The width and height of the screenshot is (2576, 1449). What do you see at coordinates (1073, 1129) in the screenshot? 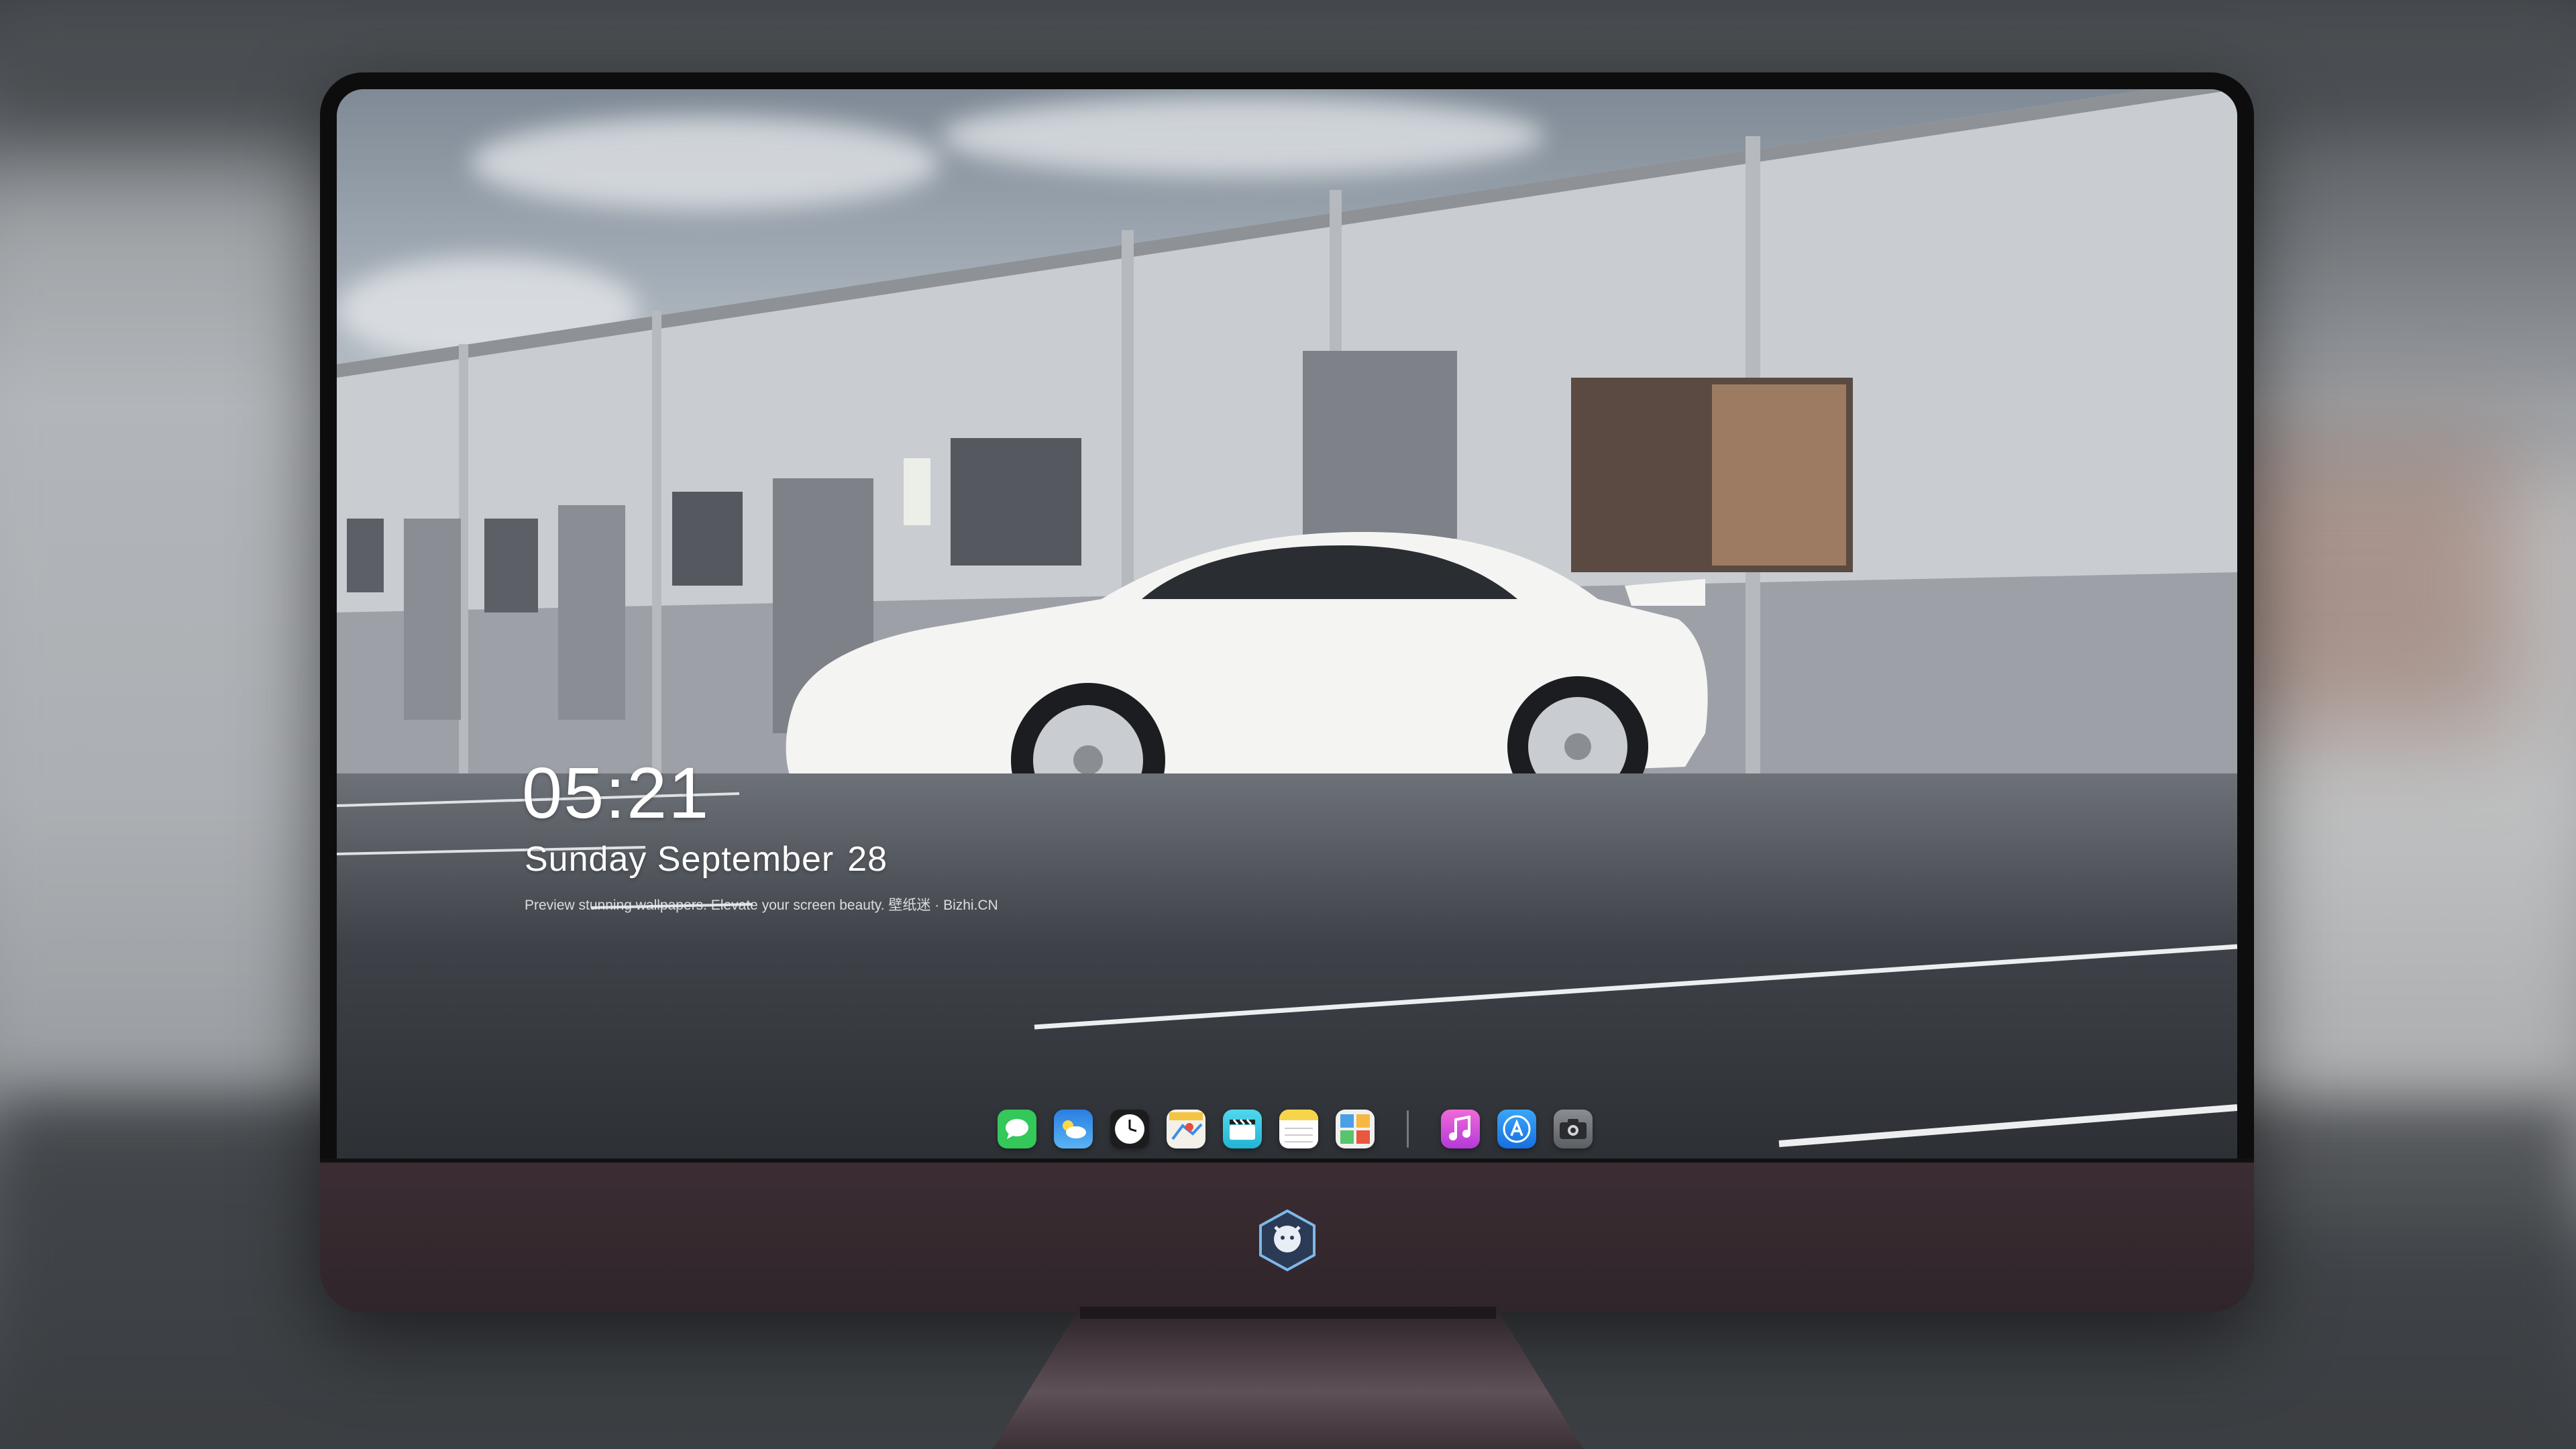
I see `weather-icon` at bounding box center [1073, 1129].